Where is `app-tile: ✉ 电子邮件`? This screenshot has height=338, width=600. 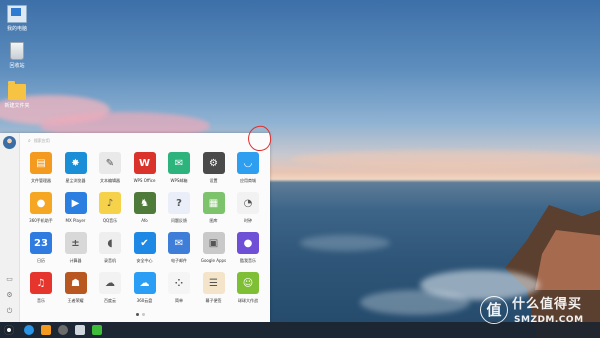 app-tile: ✉ 电子邮件 is located at coordinates (179, 247).